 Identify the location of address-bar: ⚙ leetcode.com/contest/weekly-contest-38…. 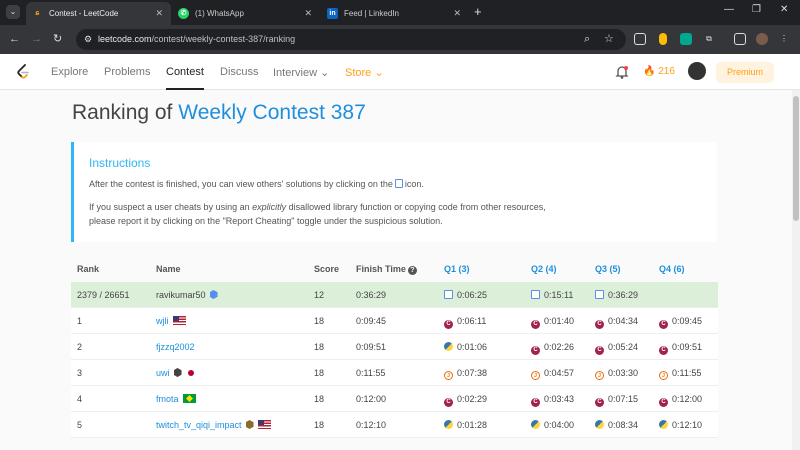
(351, 39).